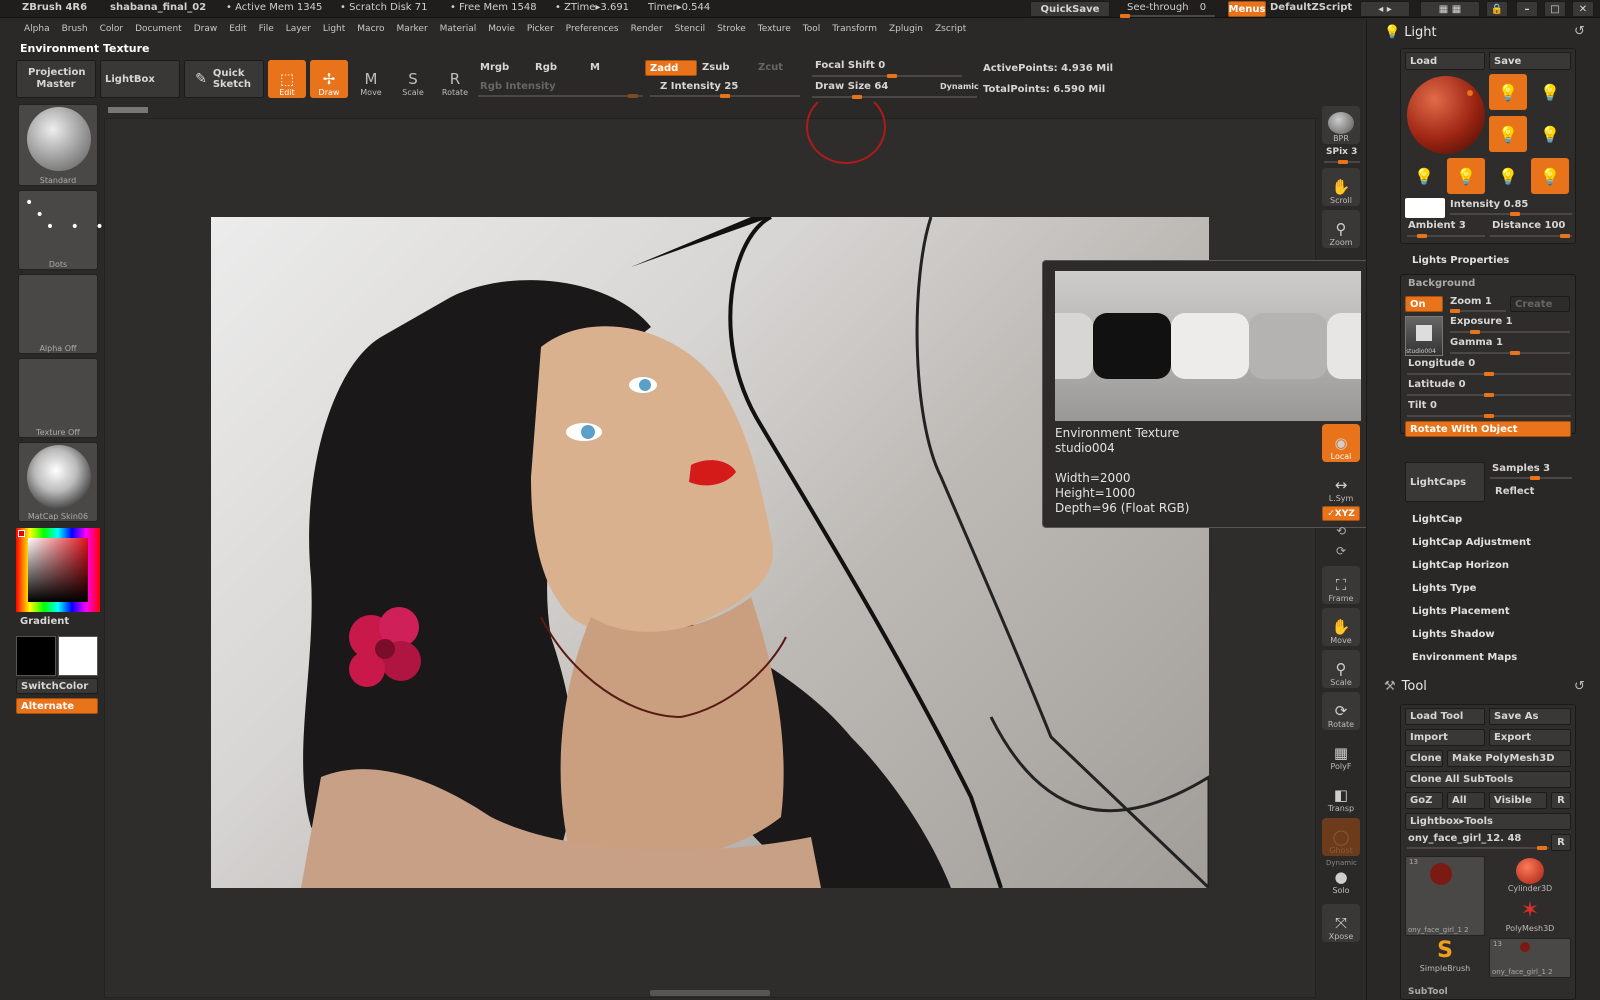  I want to click on light-subpalette-lights-placement: Lights Placement, so click(1461, 611).